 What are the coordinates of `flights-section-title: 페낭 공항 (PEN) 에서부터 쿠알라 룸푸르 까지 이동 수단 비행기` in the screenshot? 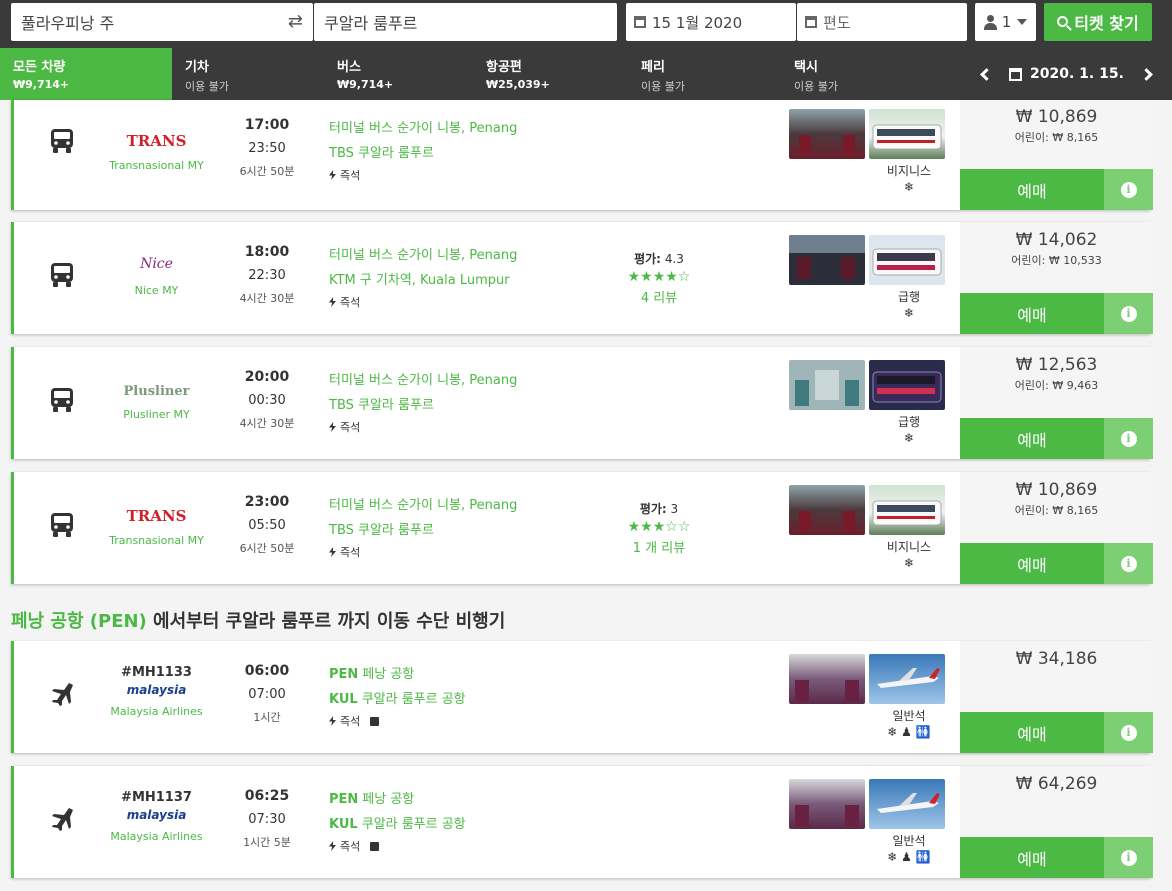 It's located at (258, 620).